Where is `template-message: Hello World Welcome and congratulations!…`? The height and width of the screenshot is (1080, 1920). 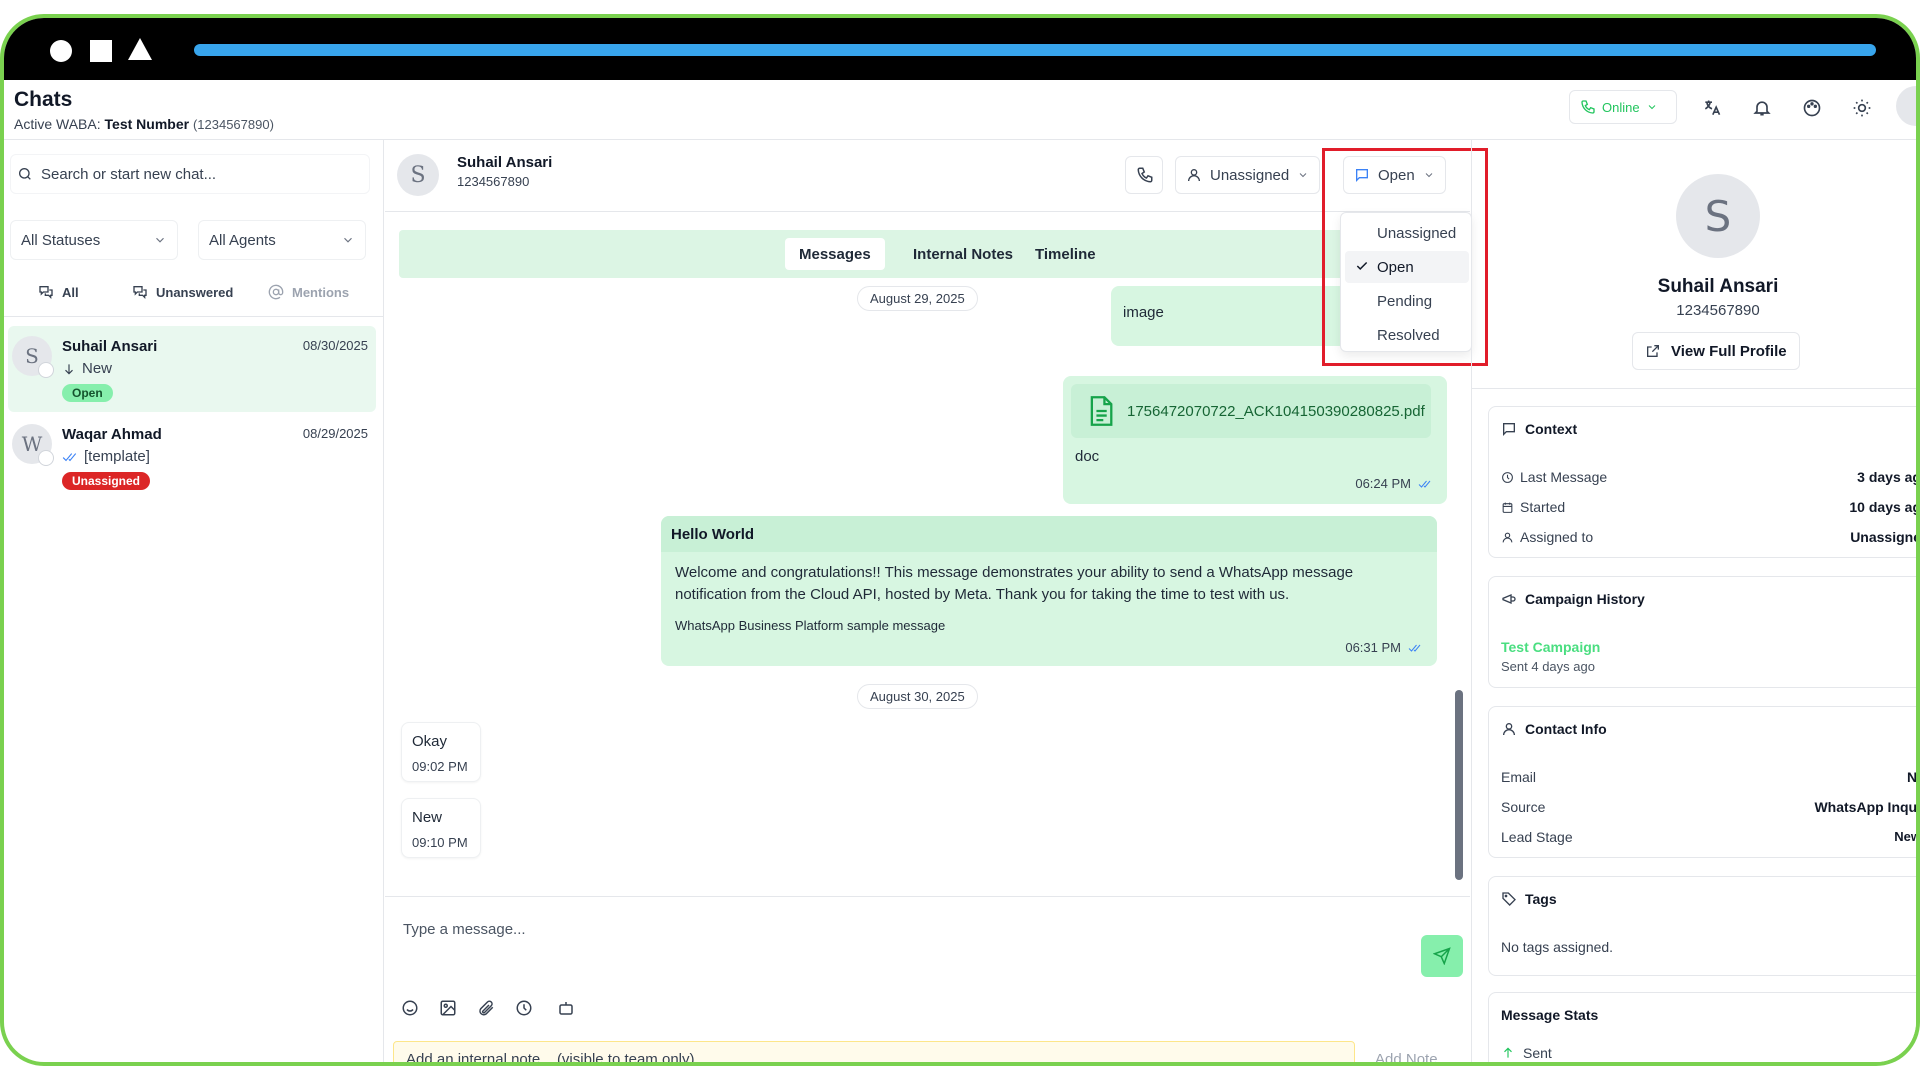 template-message: Hello World Welcome and congratulations!… is located at coordinates (1049, 591).